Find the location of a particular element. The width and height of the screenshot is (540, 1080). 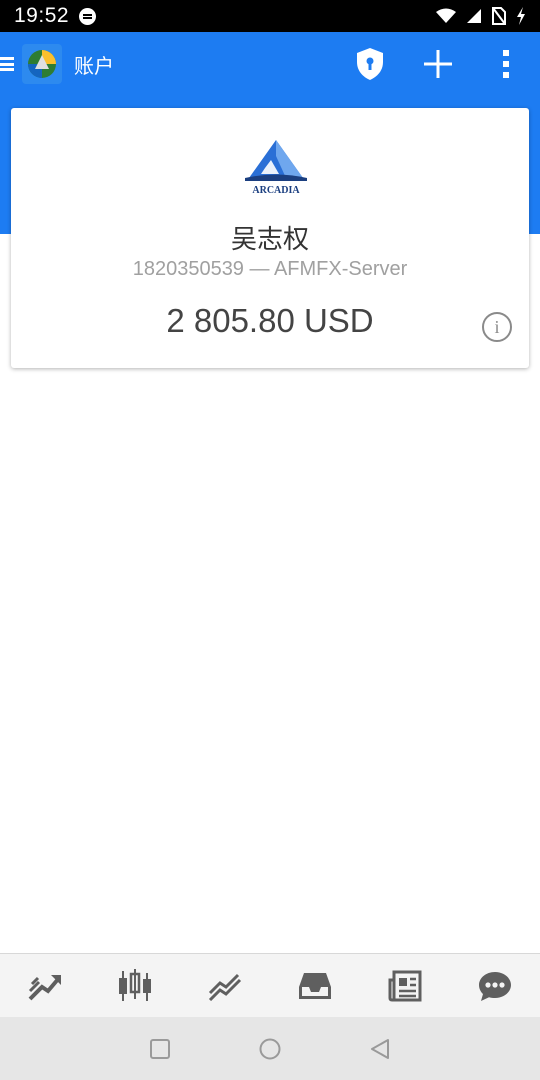

nav-trade is located at coordinates (225, 985).